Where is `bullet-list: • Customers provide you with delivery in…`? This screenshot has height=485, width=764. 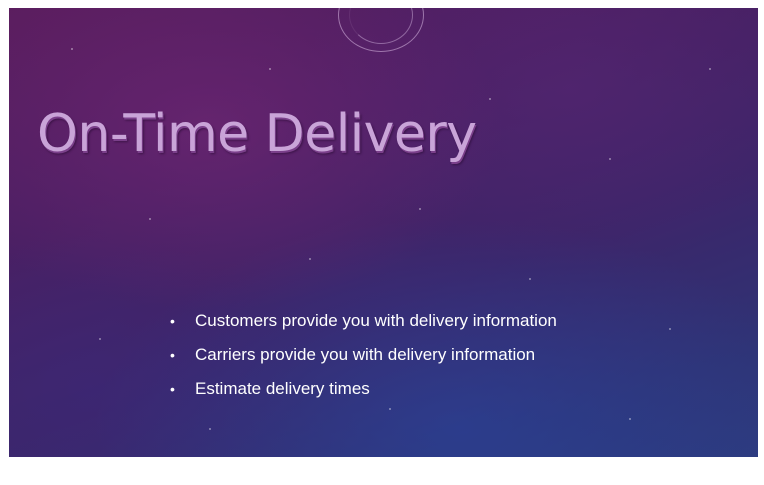 bullet-list: • Customers provide you with delivery in… is located at coordinates (402, 360).